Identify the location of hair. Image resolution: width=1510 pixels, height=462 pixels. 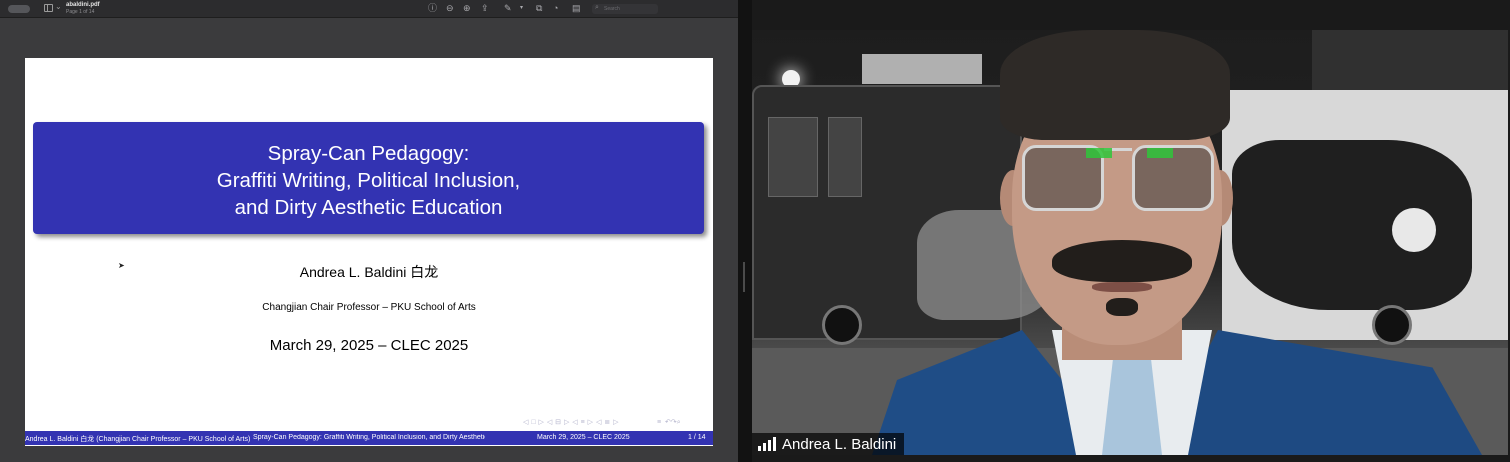
(1115, 85).